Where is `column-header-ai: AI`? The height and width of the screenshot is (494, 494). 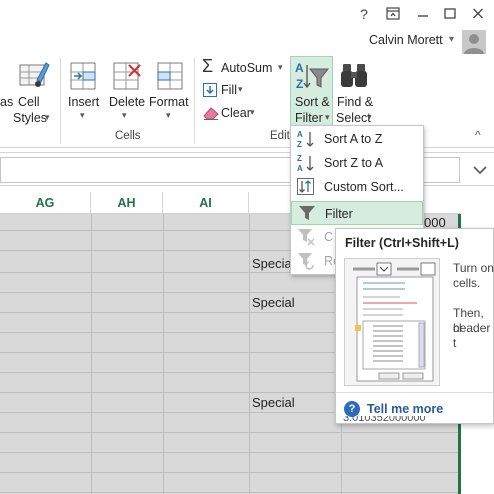
column-header-ai: AI is located at coordinates (206, 203).